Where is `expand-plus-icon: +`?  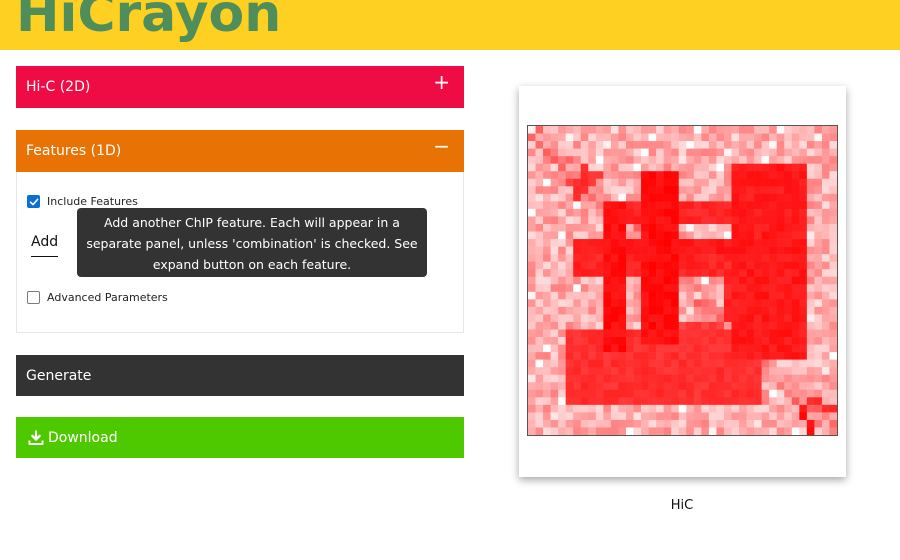
expand-plus-icon: + is located at coordinates (441, 82).